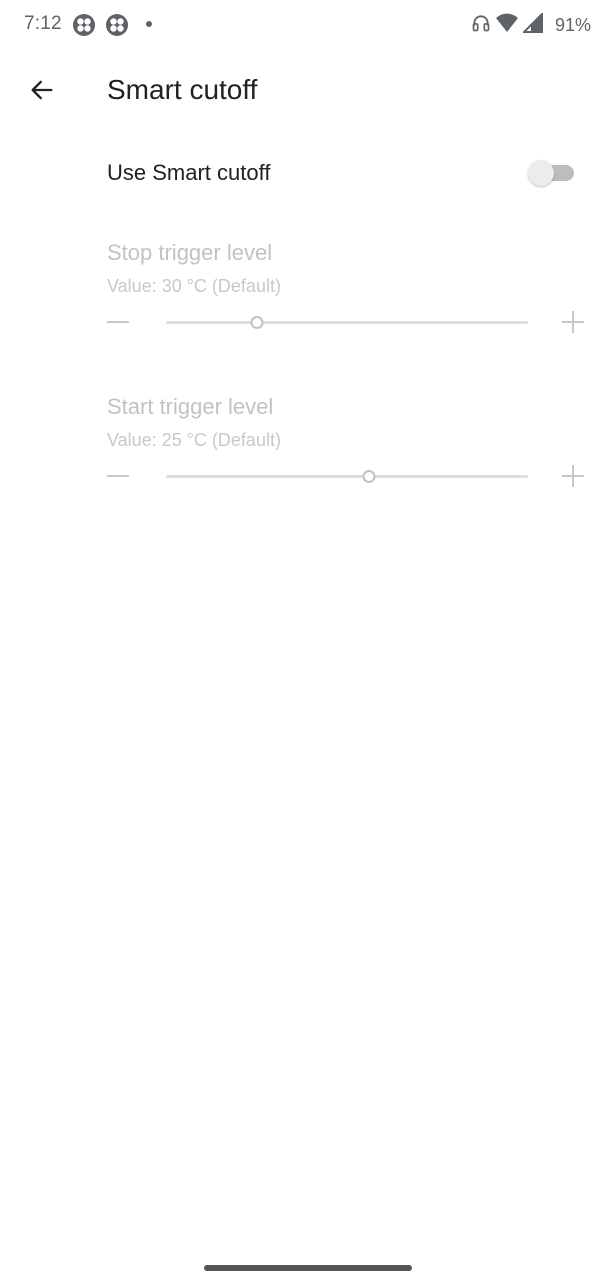 The height and width of the screenshot is (1280, 615). Describe the element at coordinates (507, 25) in the screenshot. I see `wifi-icon` at that location.